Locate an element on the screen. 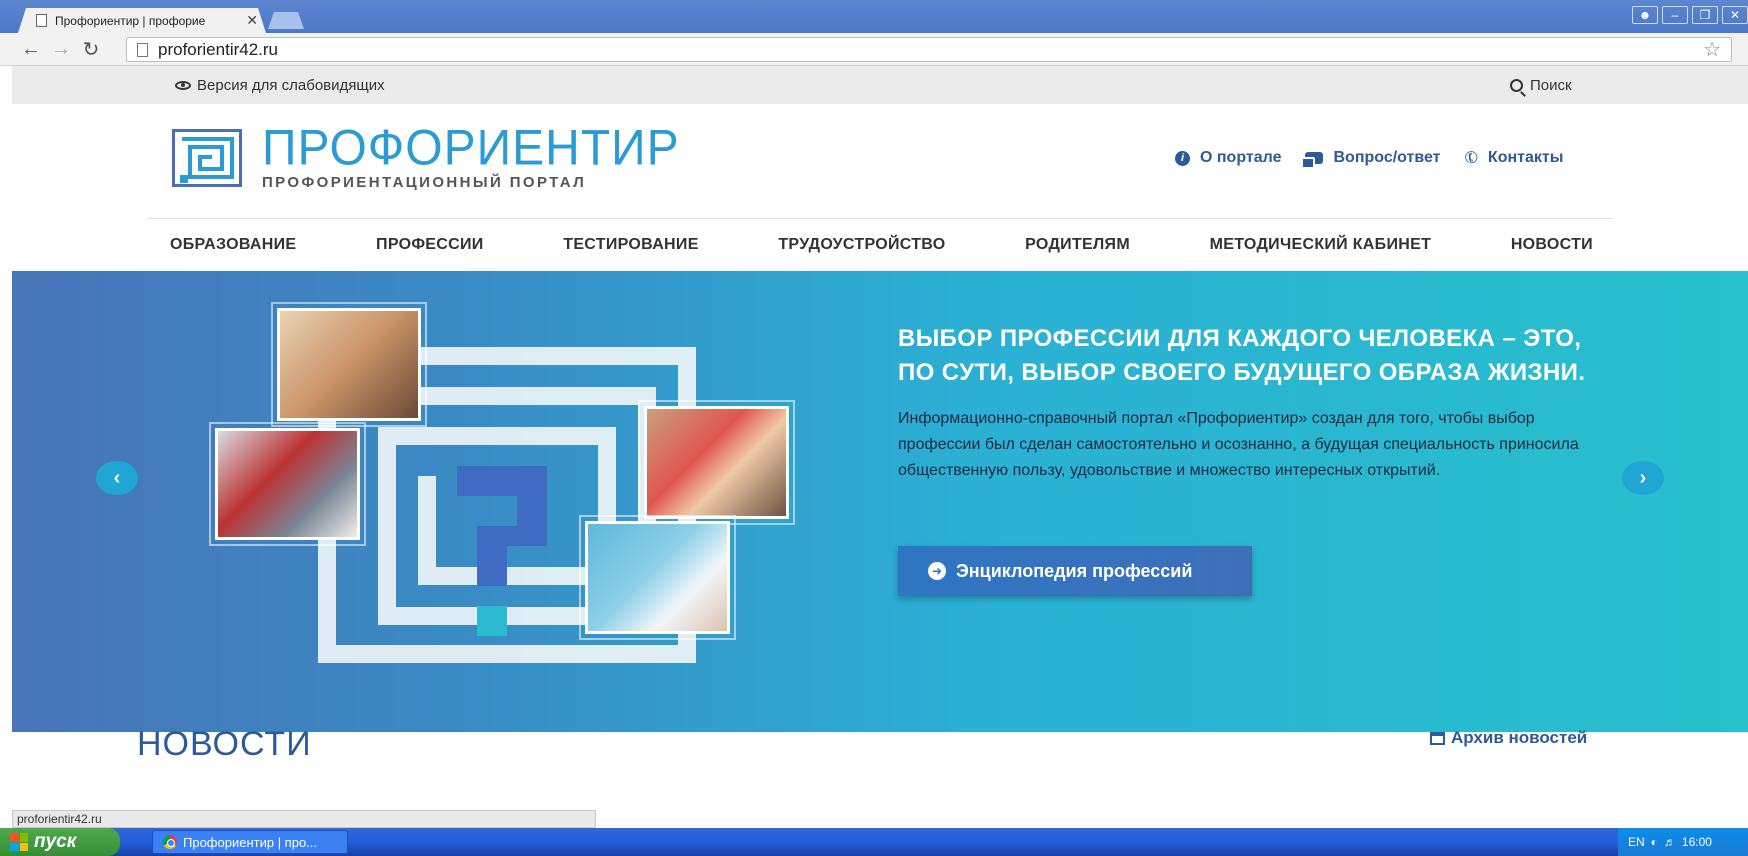 The image size is (1748, 856). slider-prev-button: ‹ is located at coordinates (117, 478).